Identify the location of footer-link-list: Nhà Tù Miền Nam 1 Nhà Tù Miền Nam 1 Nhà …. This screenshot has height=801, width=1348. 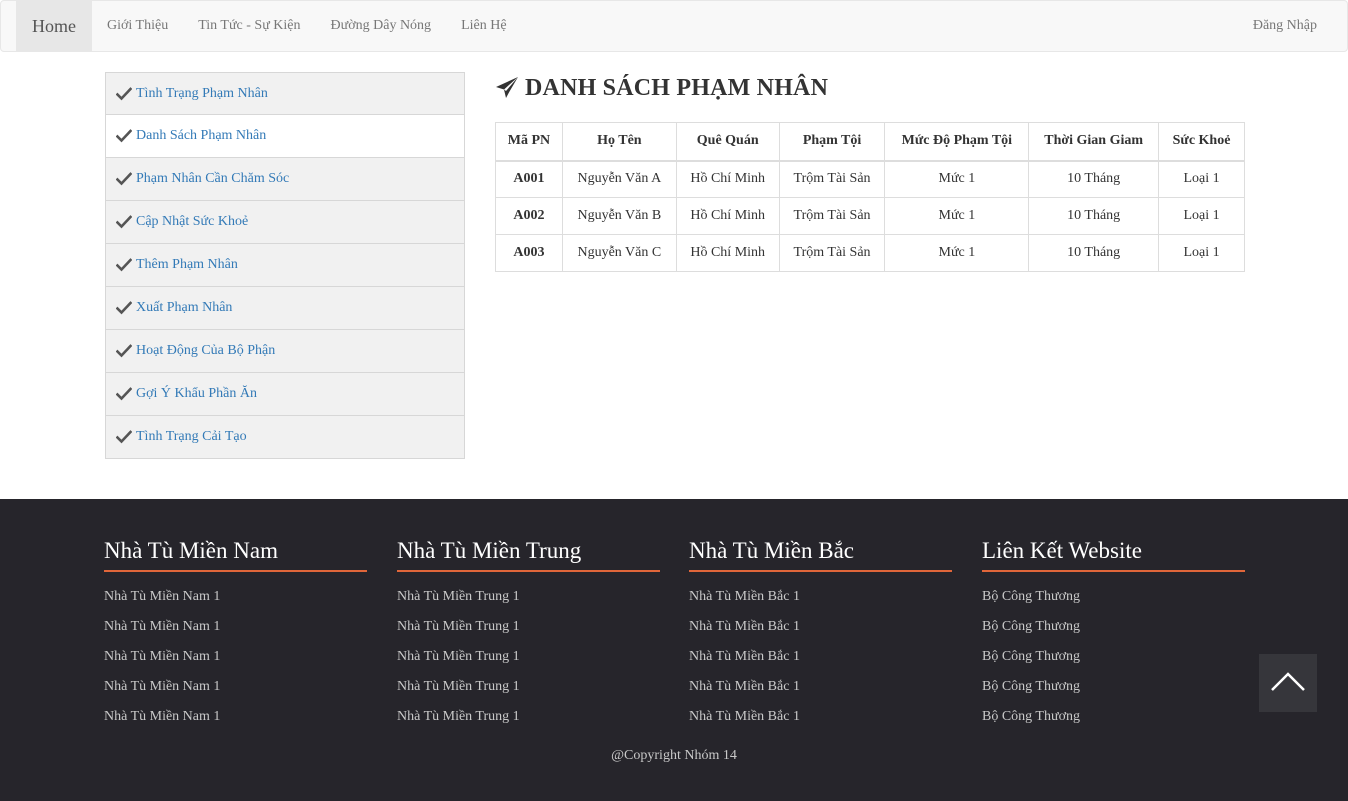
(235, 663).